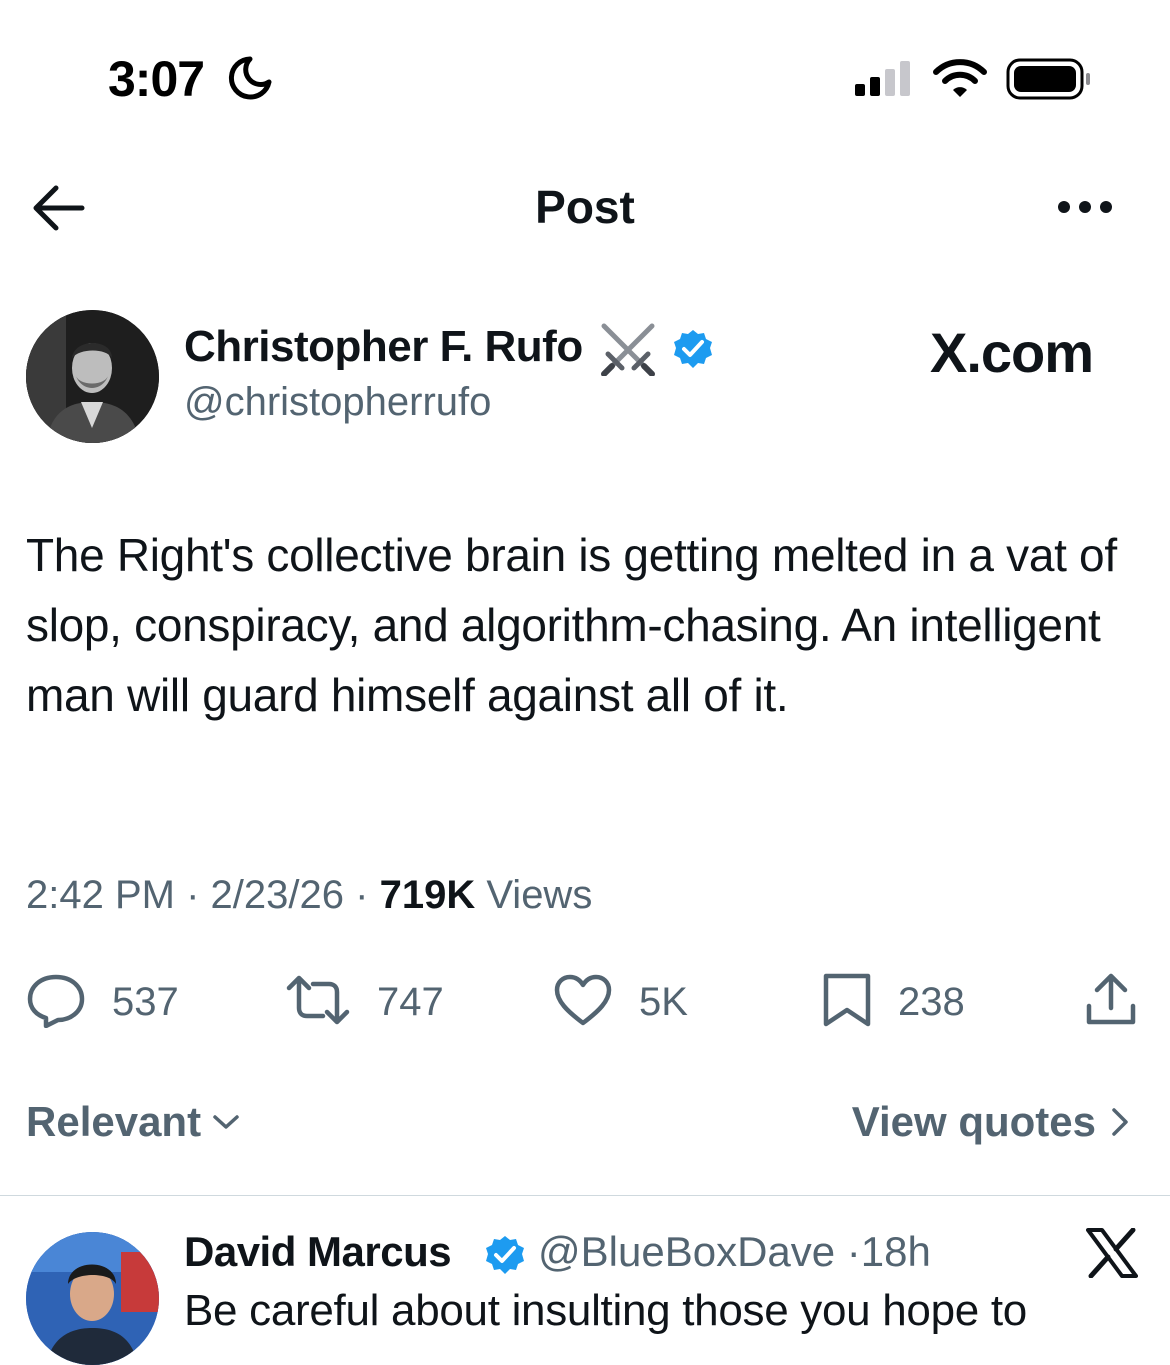 The height and width of the screenshot is (1365, 1170). I want to click on more-icon, so click(1085, 209).